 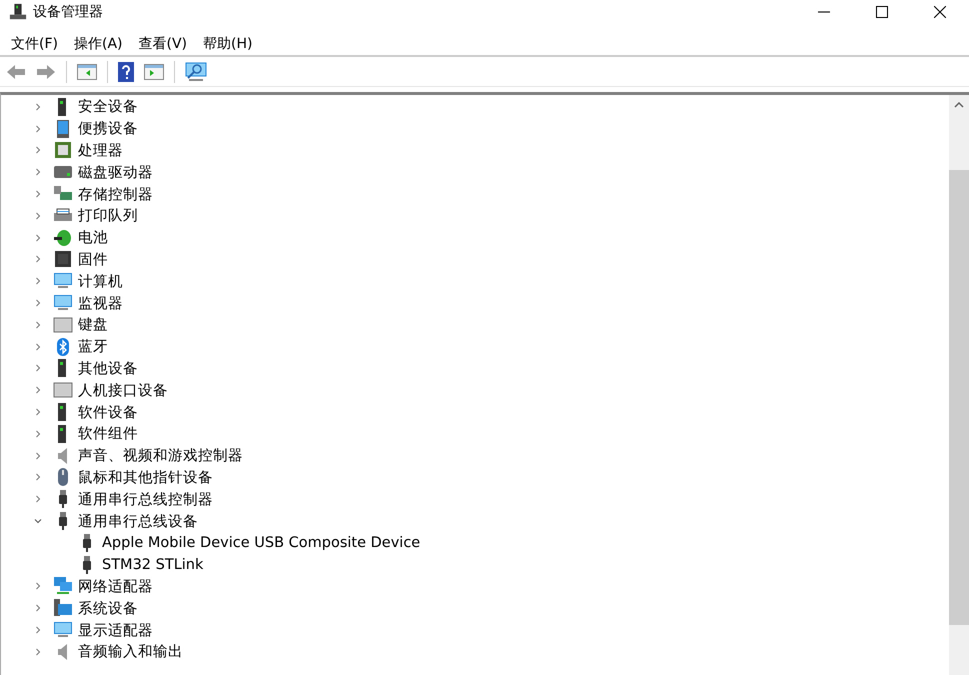 What do you see at coordinates (115, 194) in the screenshot?
I see `tree-item: 存储控制器` at bounding box center [115, 194].